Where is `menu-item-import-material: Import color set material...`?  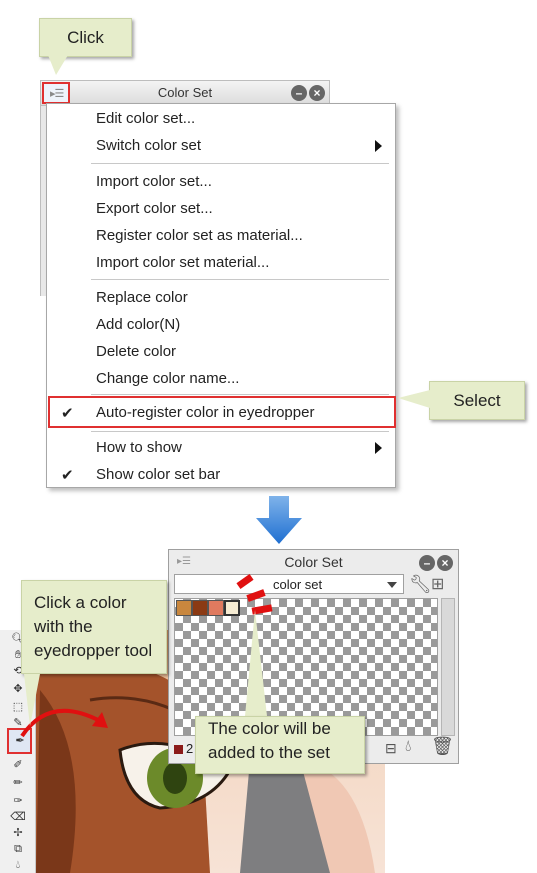 menu-item-import-material: Import color set material... is located at coordinates (182, 262).